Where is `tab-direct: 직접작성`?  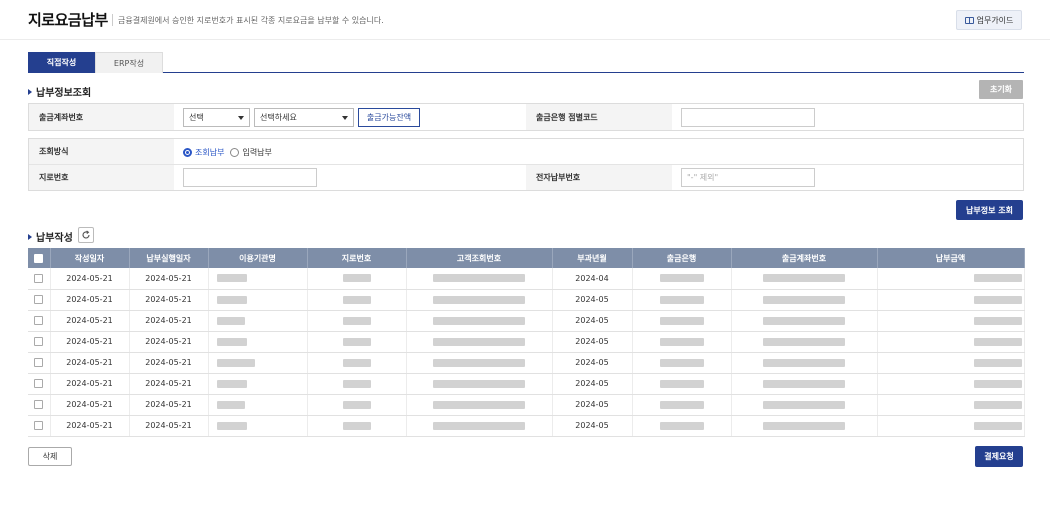 tab-direct: 직접작성 is located at coordinates (61, 62).